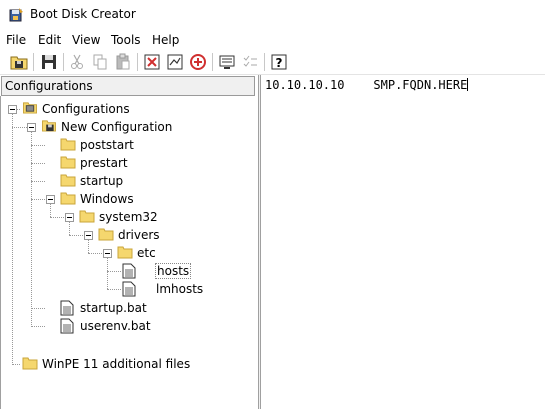  What do you see at coordinates (86, 109) in the screenshot?
I see `tree-node-label: Configurations` at bounding box center [86, 109].